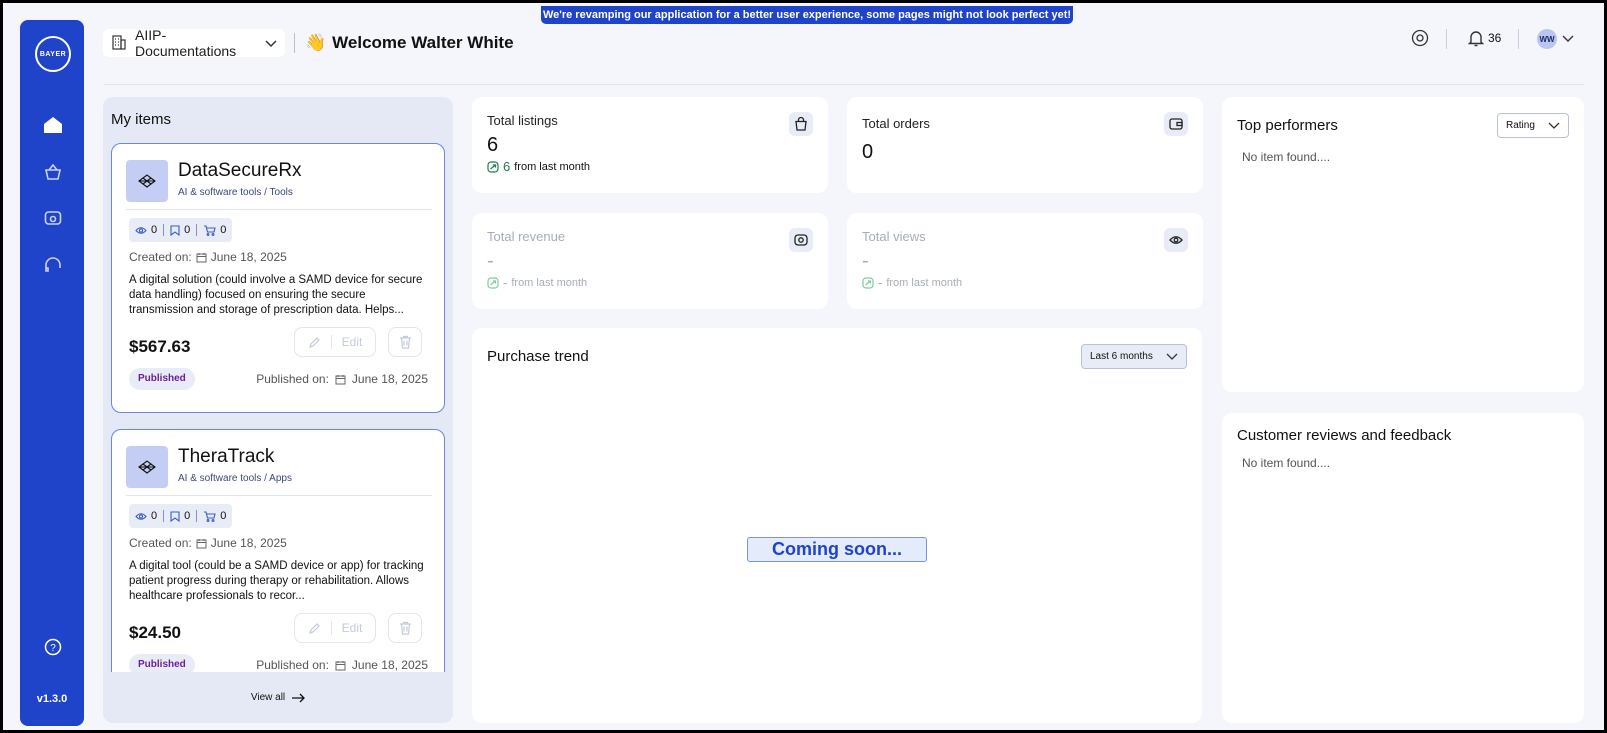 The width and height of the screenshot is (1607, 733). Describe the element at coordinates (507, 166) in the screenshot. I see `stat-delta-value: 6` at that location.